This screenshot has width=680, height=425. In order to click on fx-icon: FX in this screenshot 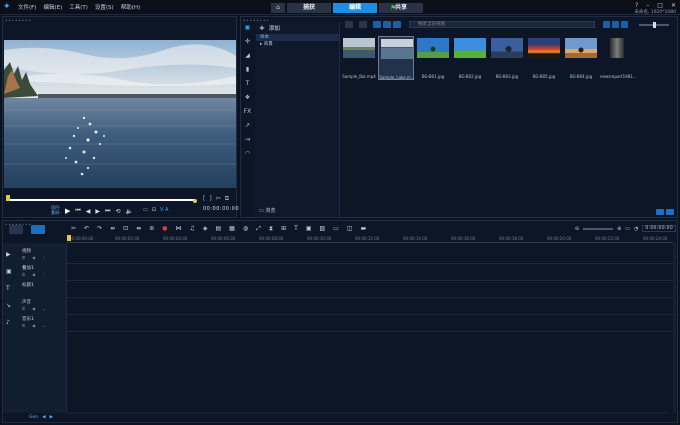, I will do `click(248, 111)`.